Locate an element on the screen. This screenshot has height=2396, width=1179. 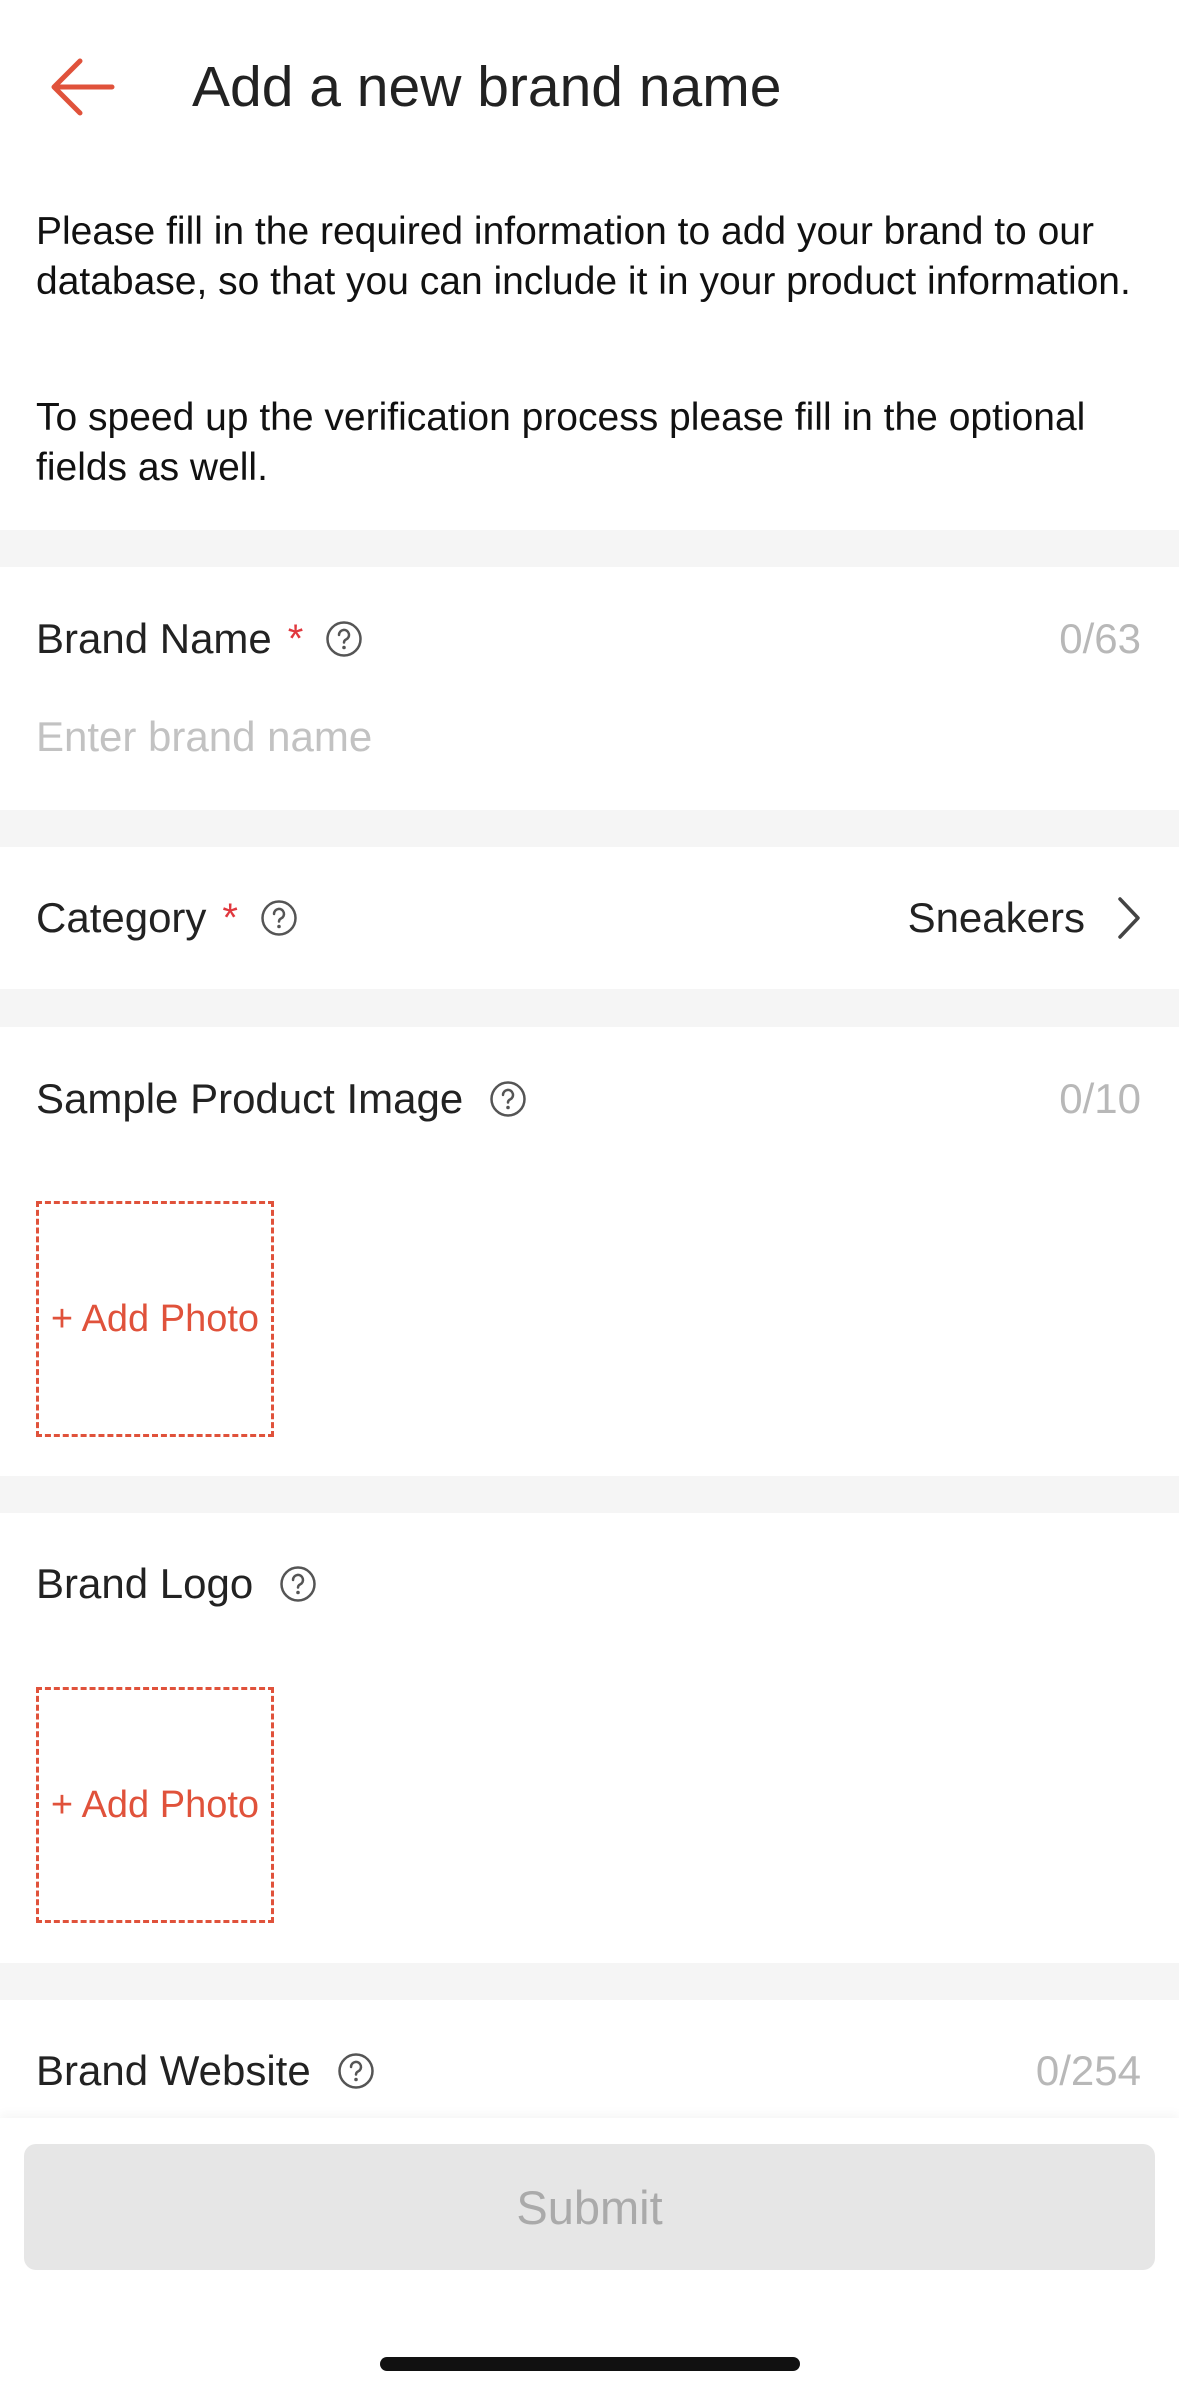
sample-image-counter: 0/10 is located at coordinates (1100, 1098).